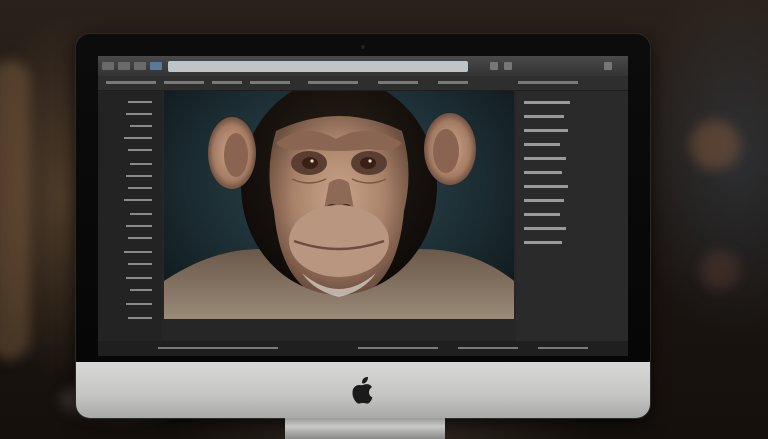 The height and width of the screenshot is (439, 768). I want to click on camera-dot, so click(363, 47).